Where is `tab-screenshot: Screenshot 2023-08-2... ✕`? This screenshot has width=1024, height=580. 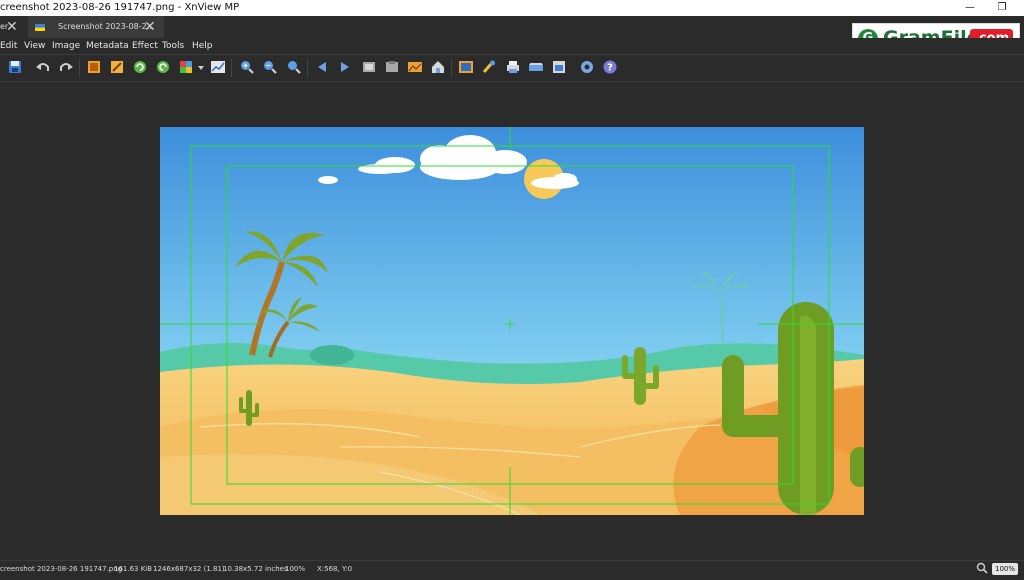
tab-screenshot: Screenshot 2023-08-2... ✕ is located at coordinates (96, 27).